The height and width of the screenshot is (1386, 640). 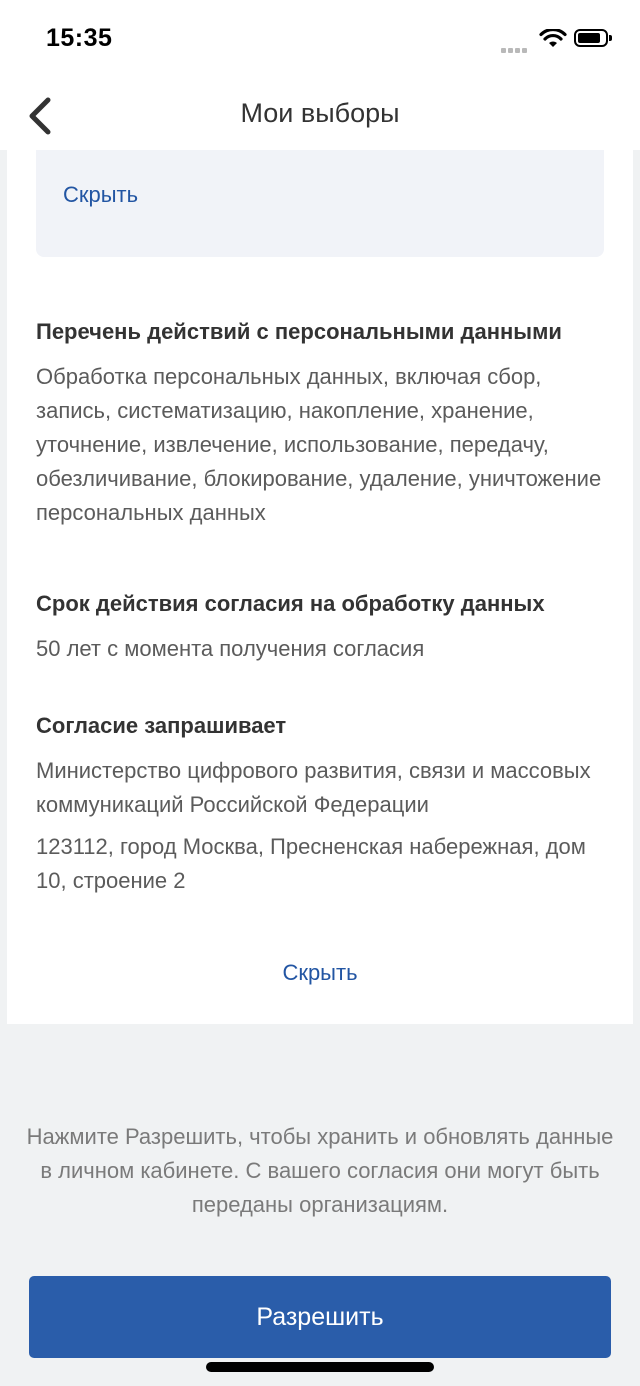 I want to click on home-indicator, so click(x=320, y=1367).